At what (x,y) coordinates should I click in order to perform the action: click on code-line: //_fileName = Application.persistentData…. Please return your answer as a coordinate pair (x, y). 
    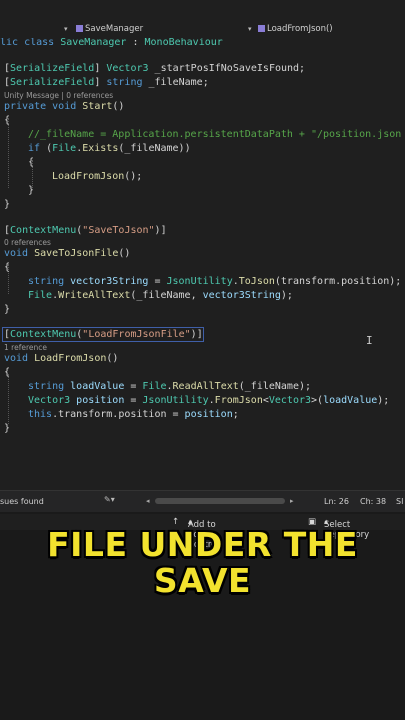
    Looking at the image, I should click on (215, 134).